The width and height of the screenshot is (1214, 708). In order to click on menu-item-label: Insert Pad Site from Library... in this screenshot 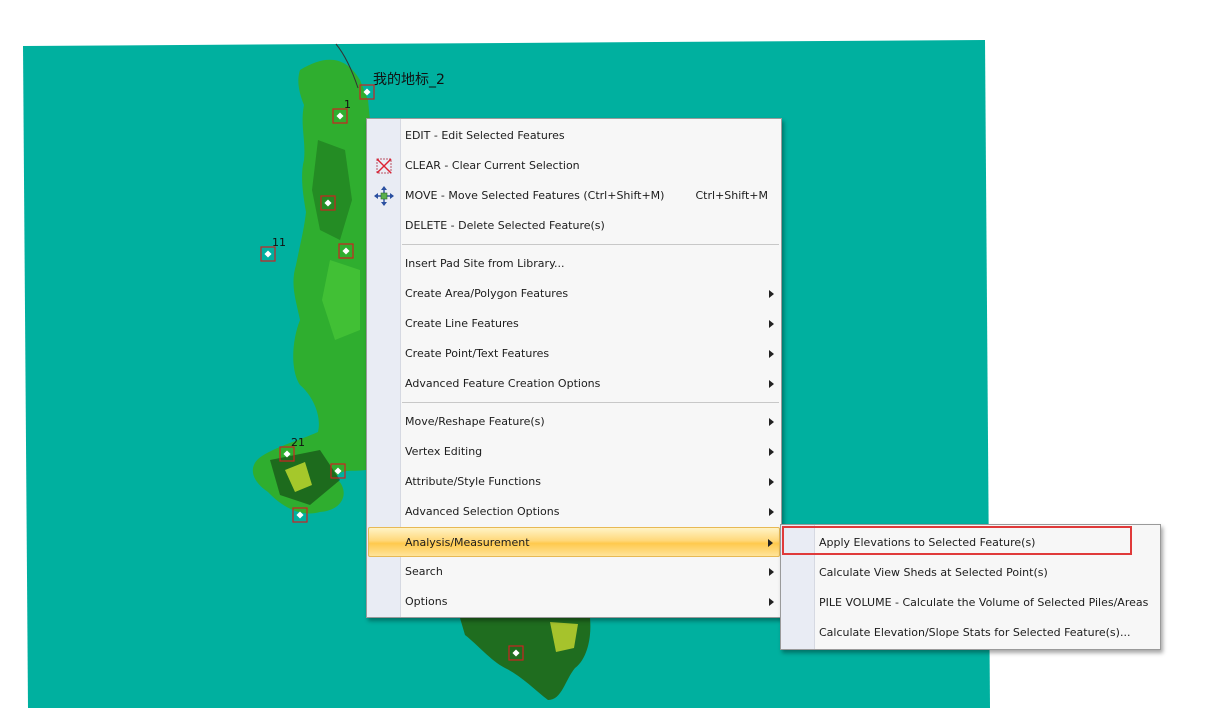, I will do `click(485, 263)`.